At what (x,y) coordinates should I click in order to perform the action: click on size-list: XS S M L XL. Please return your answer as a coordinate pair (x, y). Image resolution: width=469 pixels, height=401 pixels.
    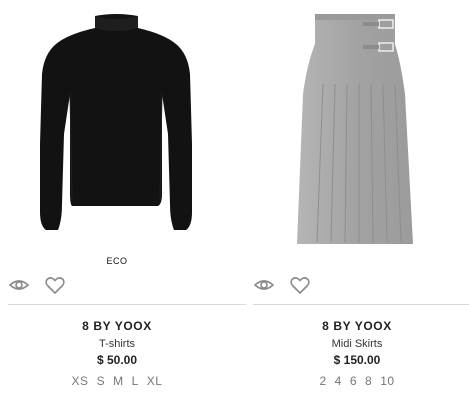
    Looking at the image, I should click on (117, 381).